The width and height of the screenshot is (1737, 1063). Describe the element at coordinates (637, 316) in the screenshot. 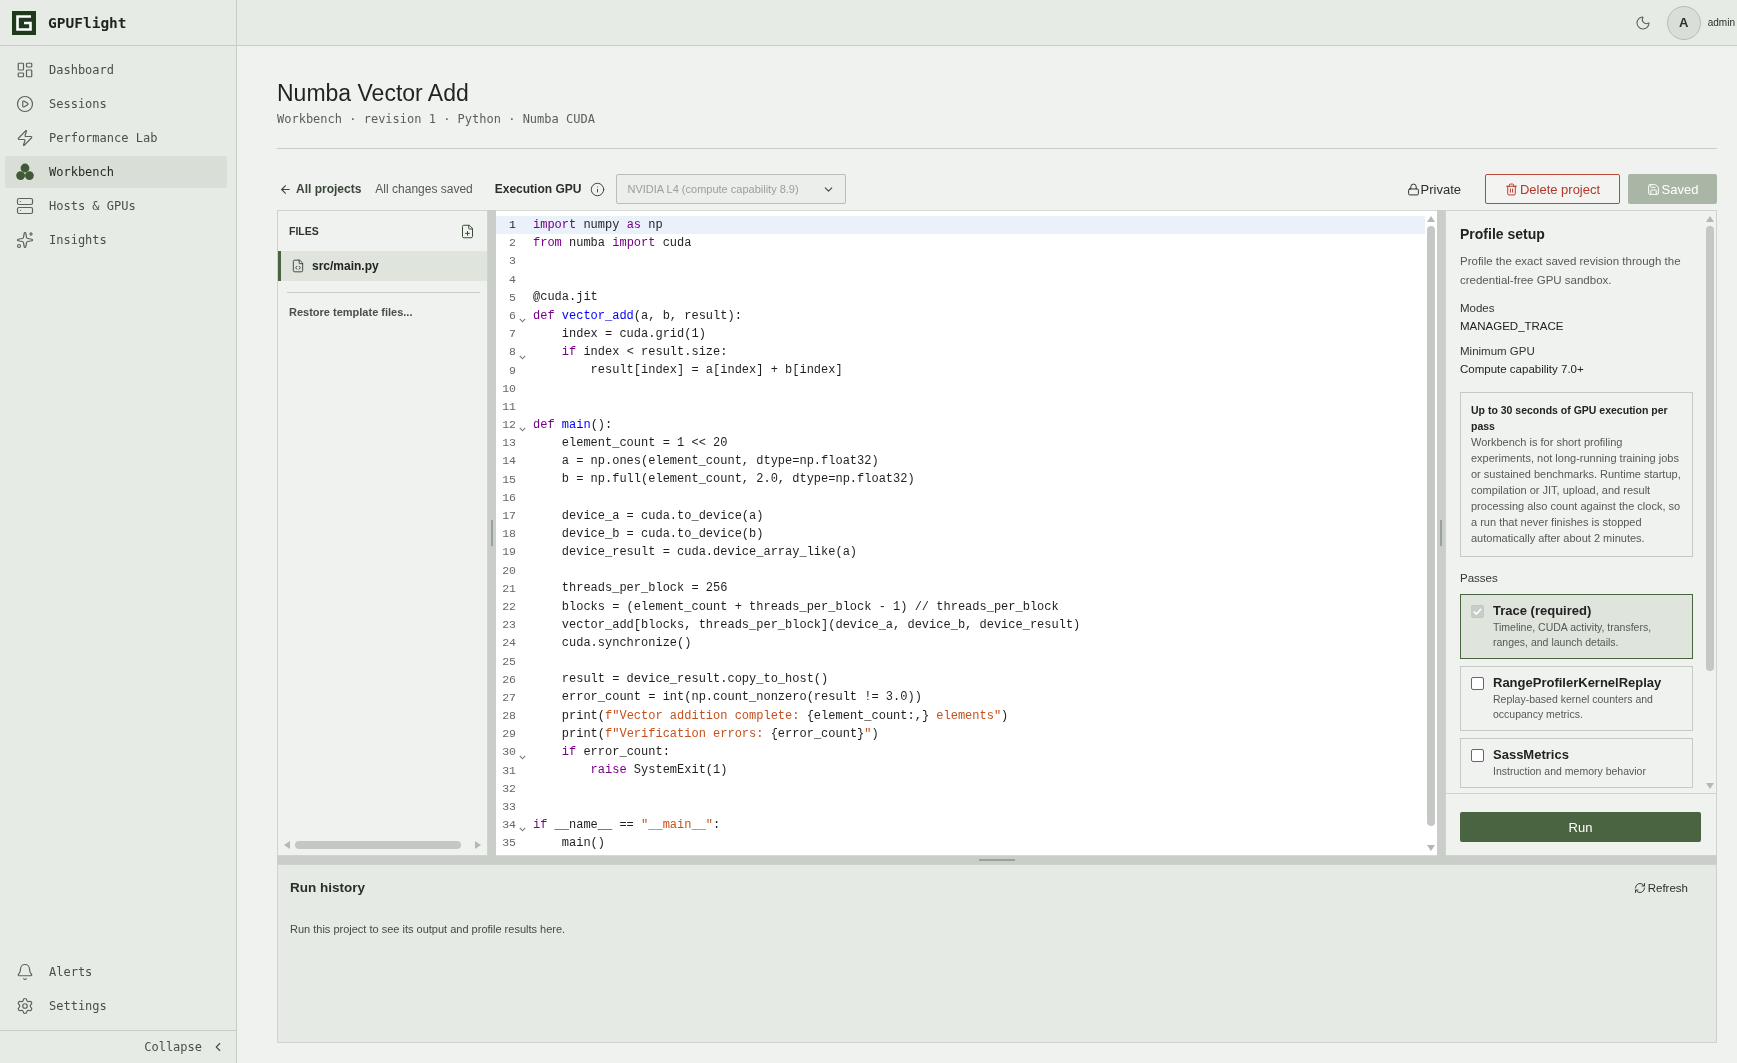

I see `code-line: def vector_add(a, b, result):` at that location.